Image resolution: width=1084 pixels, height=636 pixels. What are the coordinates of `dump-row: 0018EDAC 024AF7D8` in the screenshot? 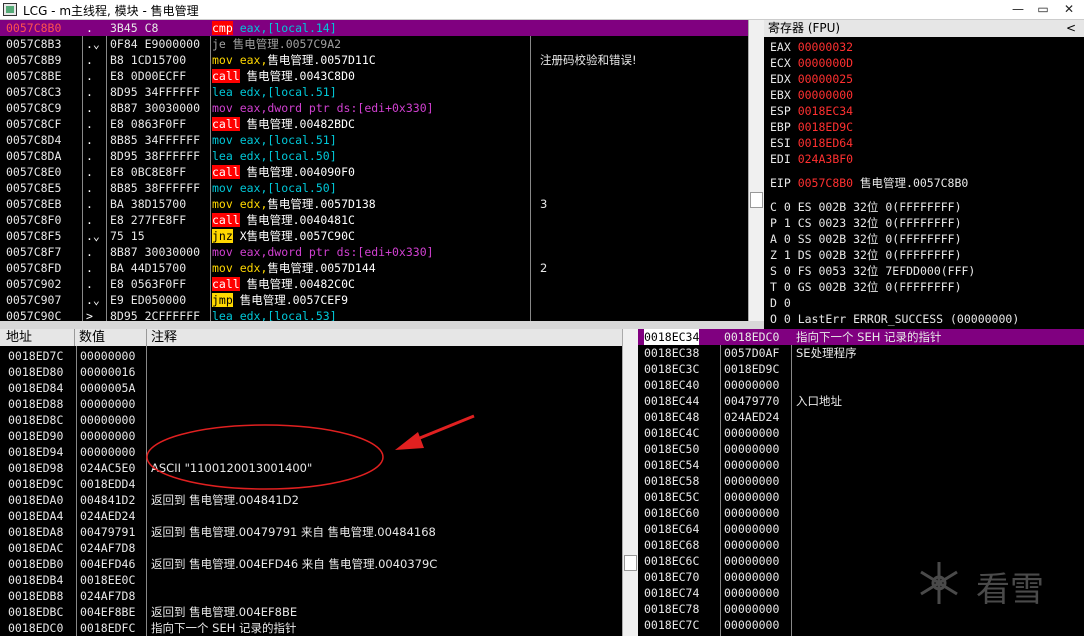 It's located at (311, 548).